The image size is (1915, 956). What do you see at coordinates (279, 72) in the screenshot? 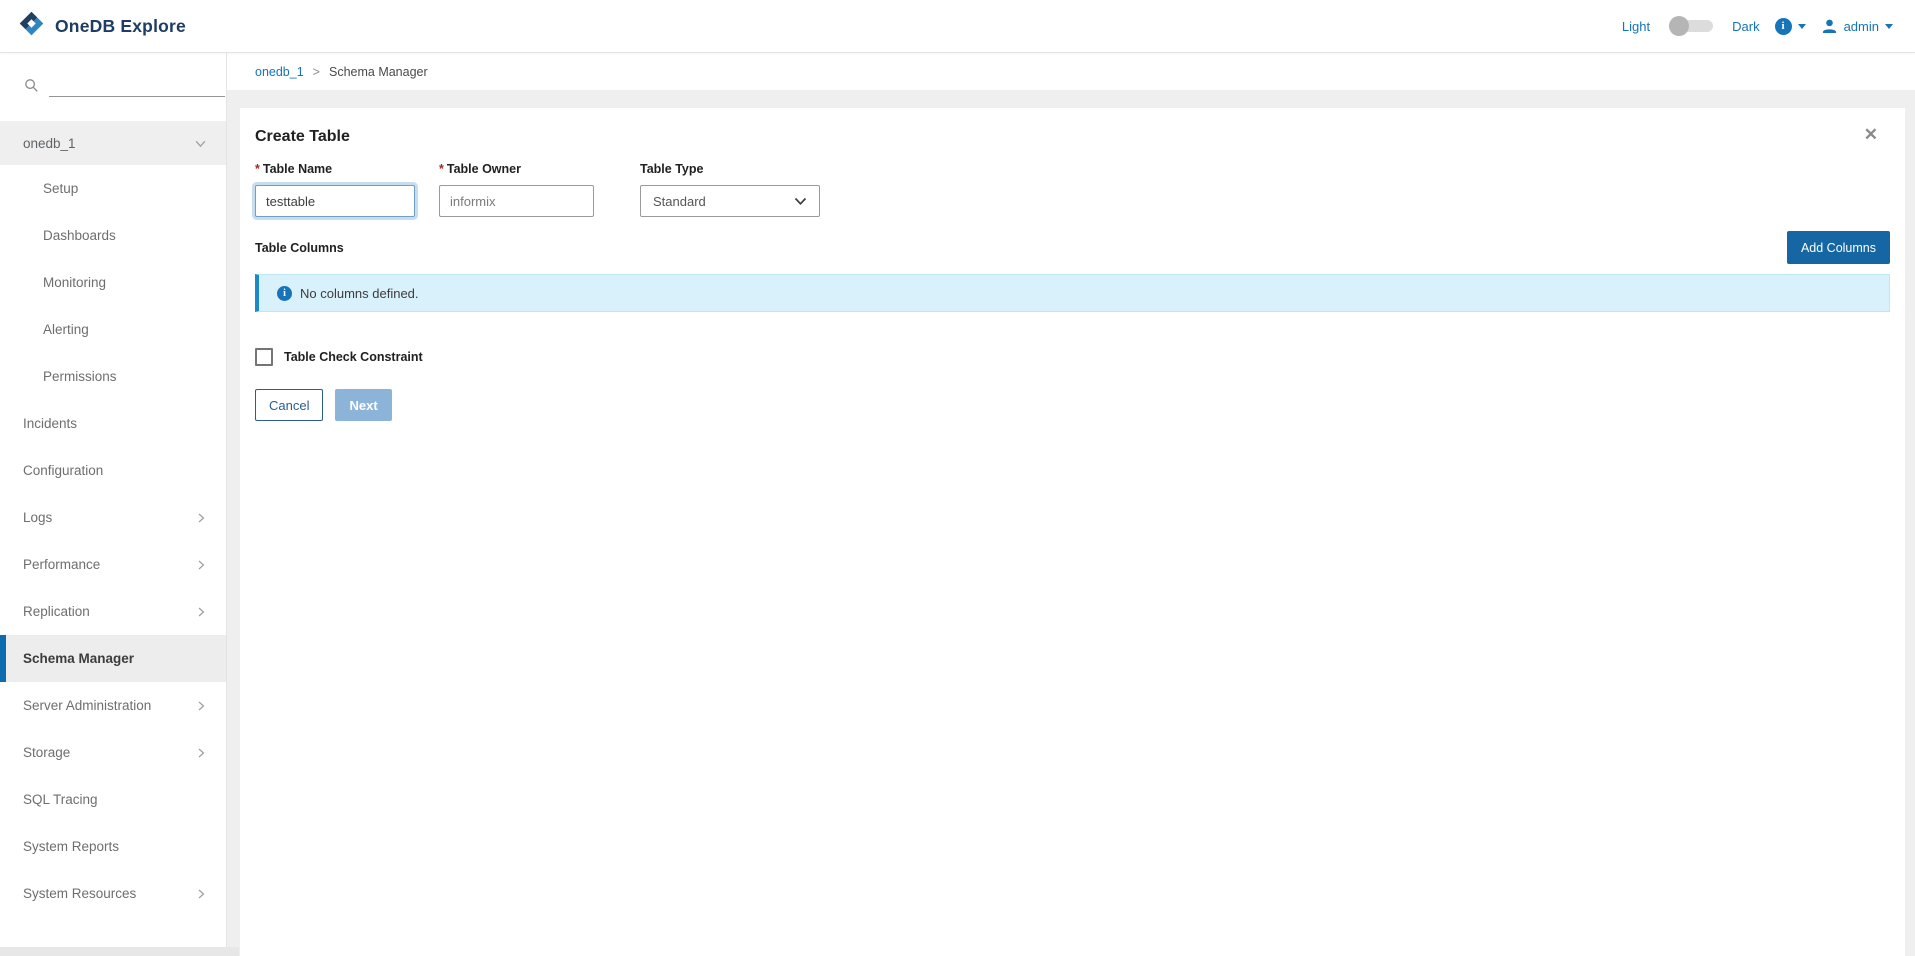
I see `breadcrumb-database-link: onedb_1` at bounding box center [279, 72].